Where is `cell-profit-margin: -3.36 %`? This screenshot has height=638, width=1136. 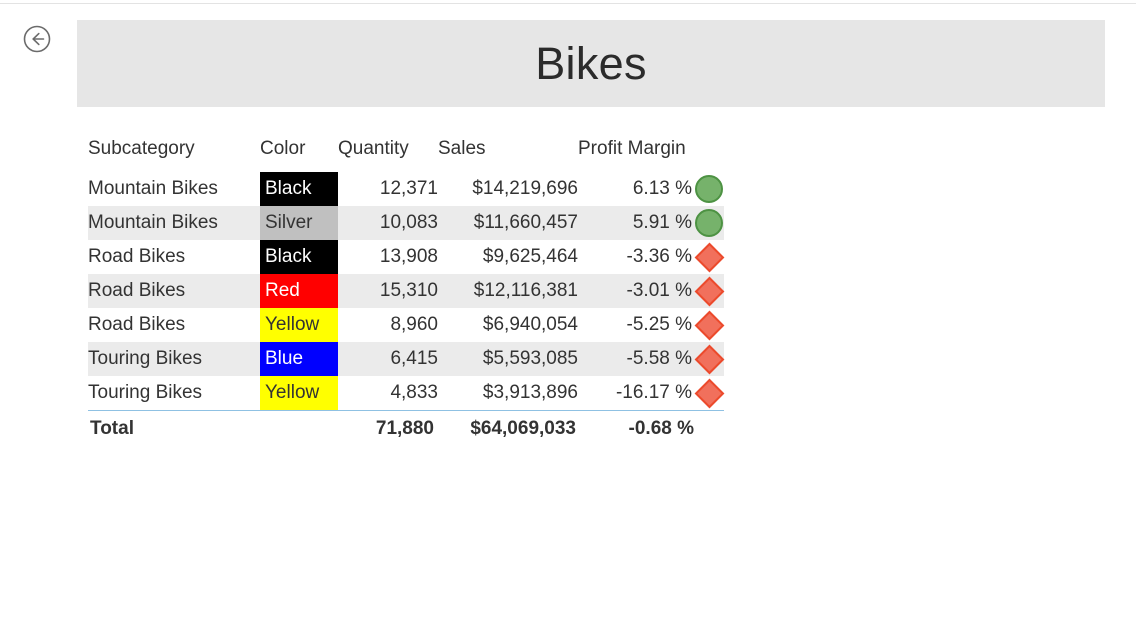 cell-profit-margin: -3.36 % is located at coordinates (651, 257).